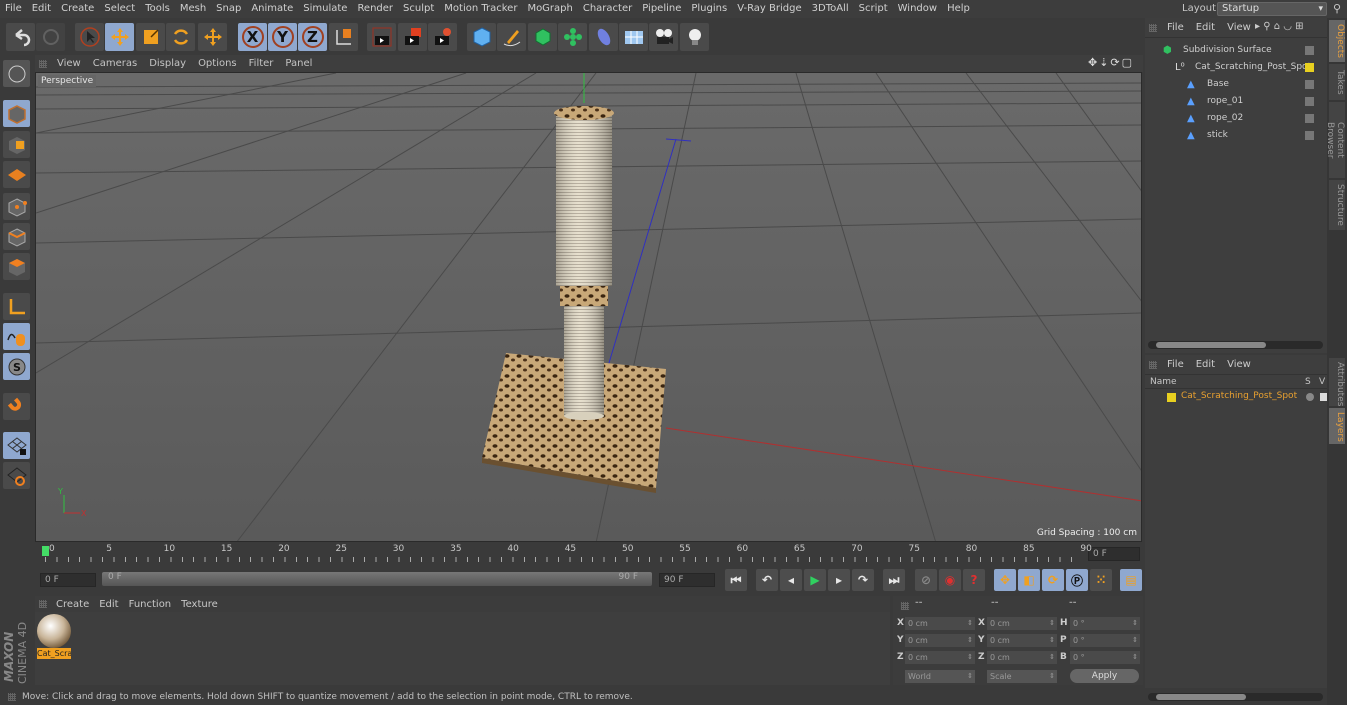 Image resolution: width=1347 pixels, height=705 pixels. What do you see at coordinates (16, 236) in the screenshot?
I see `edges-mode-icon` at bounding box center [16, 236].